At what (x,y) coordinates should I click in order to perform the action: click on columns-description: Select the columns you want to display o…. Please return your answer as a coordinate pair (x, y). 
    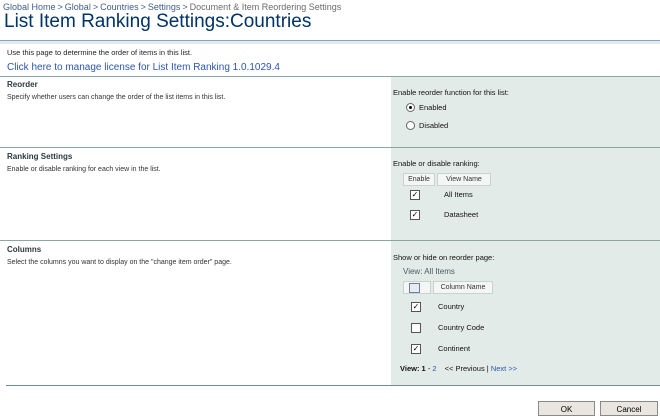
    Looking at the image, I should click on (119, 262).